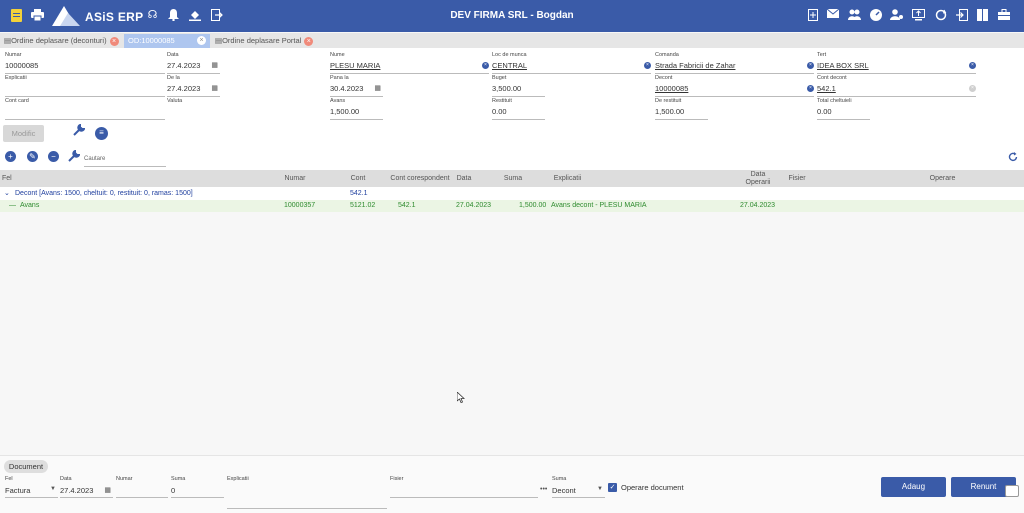 The image size is (1024, 513). What do you see at coordinates (409, 63) in the screenshot?
I see `nume-field: Nume PLESU MARIA ×` at bounding box center [409, 63].